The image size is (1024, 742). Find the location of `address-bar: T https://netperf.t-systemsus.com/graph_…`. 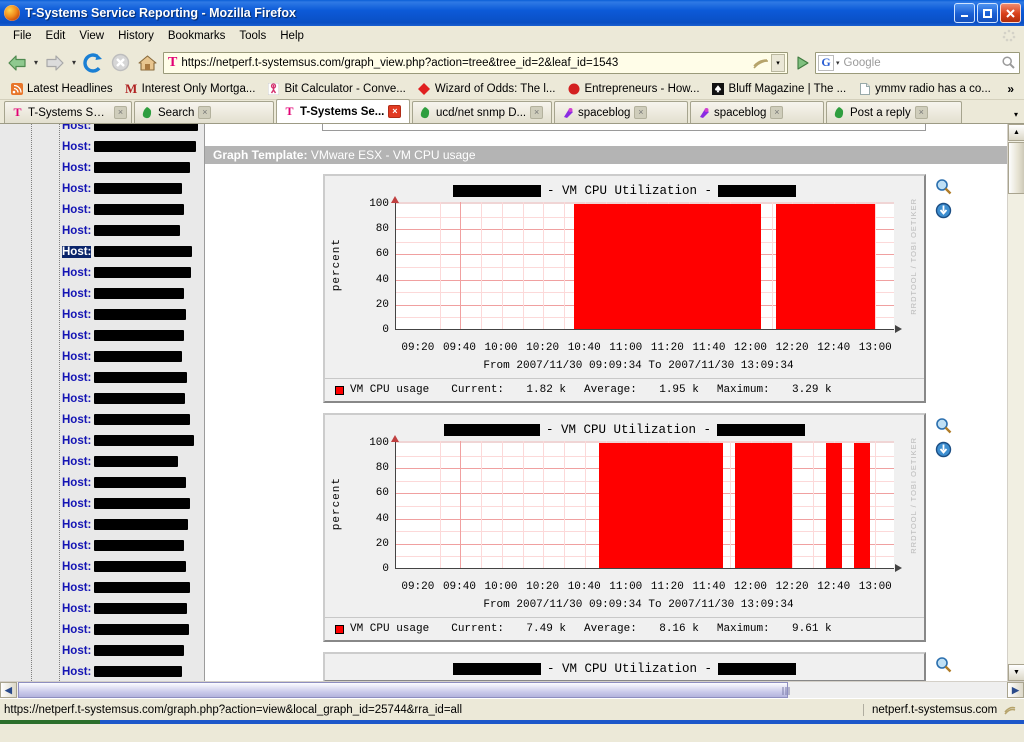

address-bar: T https://netperf.t-systemsus.com/graph_… is located at coordinates (475, 62).